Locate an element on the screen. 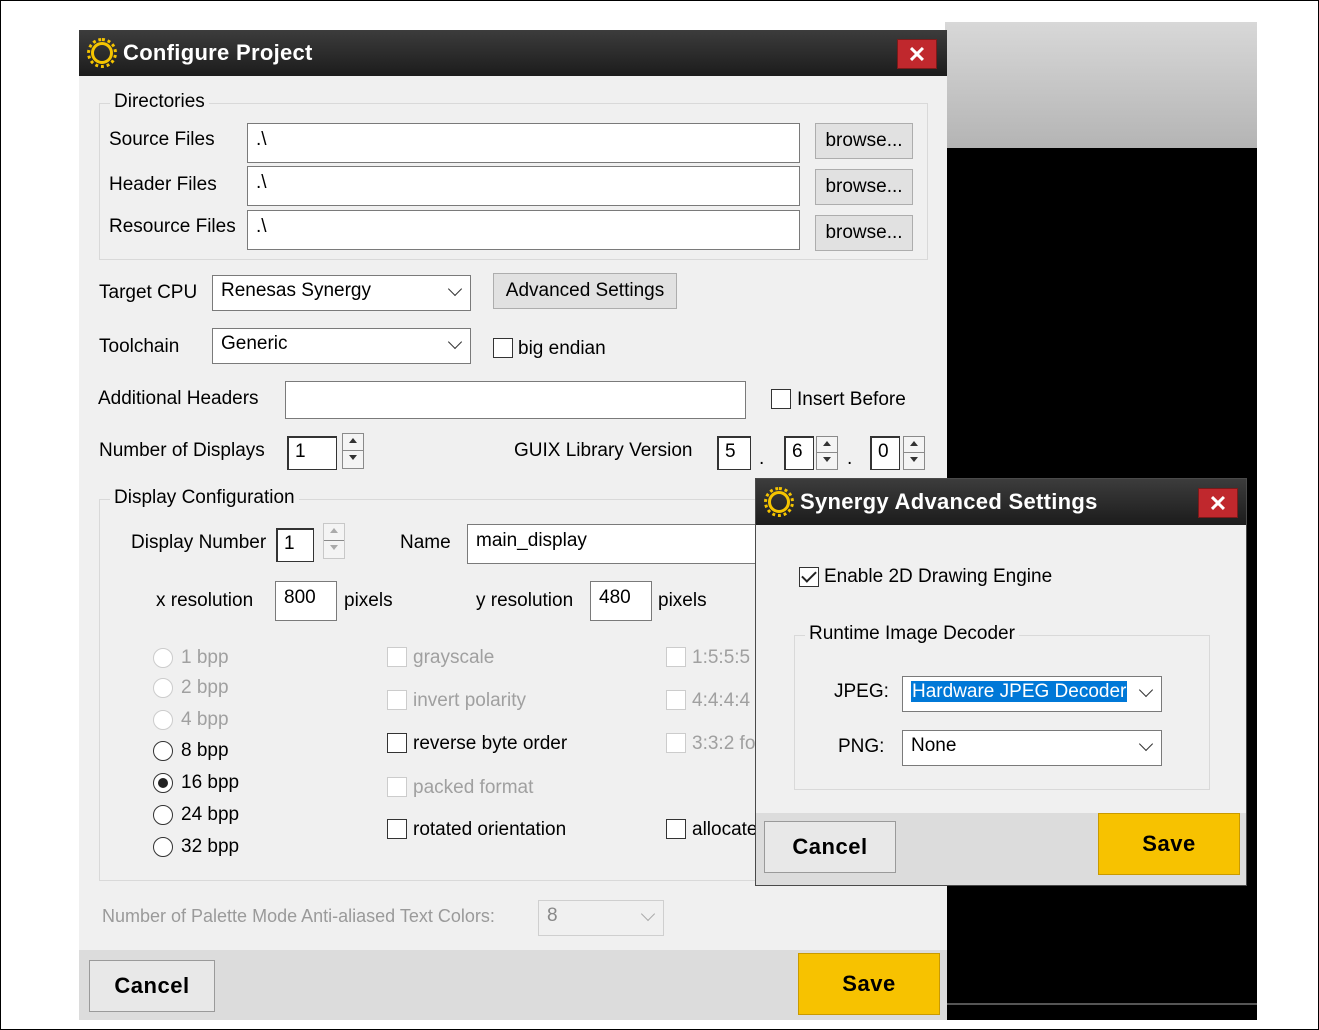 Image resolution: width=1319 pixels, height=1030 pixels. display-number-input: 1 is located at coordinates (295, 545).